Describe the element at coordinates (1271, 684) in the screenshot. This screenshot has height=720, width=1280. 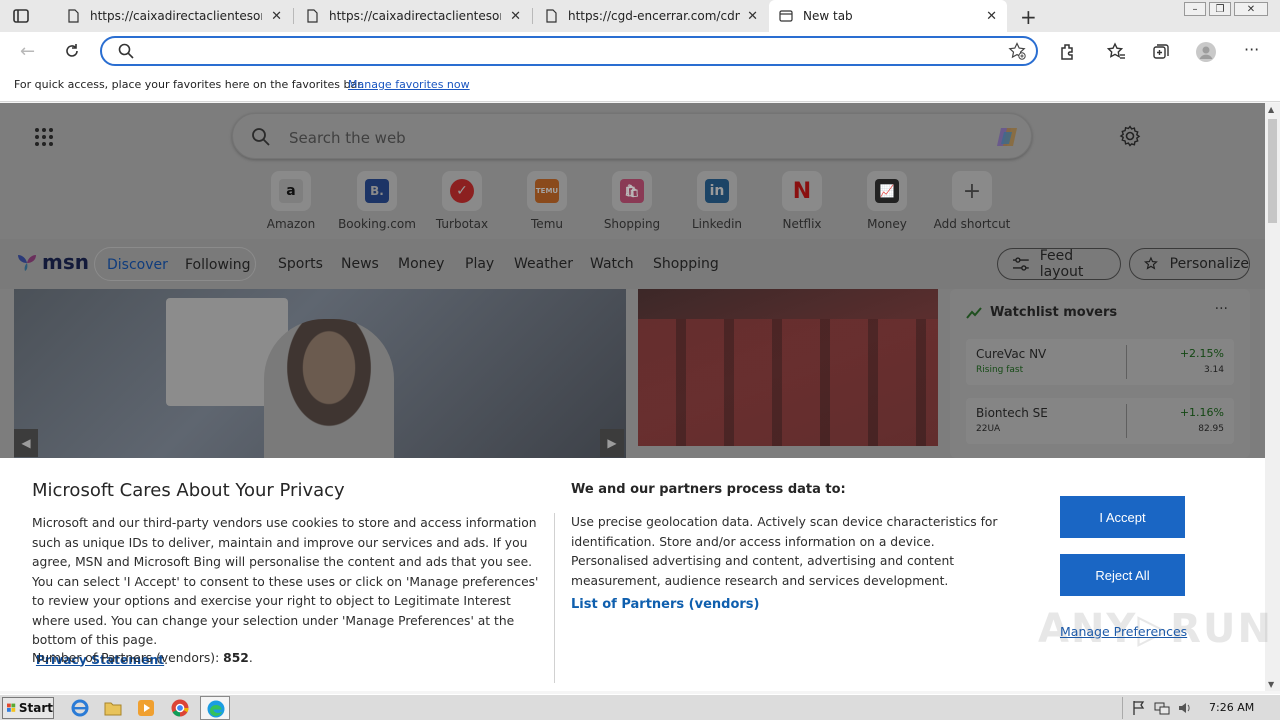
I see `scroll-down-arrow-icon: ▼` at that location.